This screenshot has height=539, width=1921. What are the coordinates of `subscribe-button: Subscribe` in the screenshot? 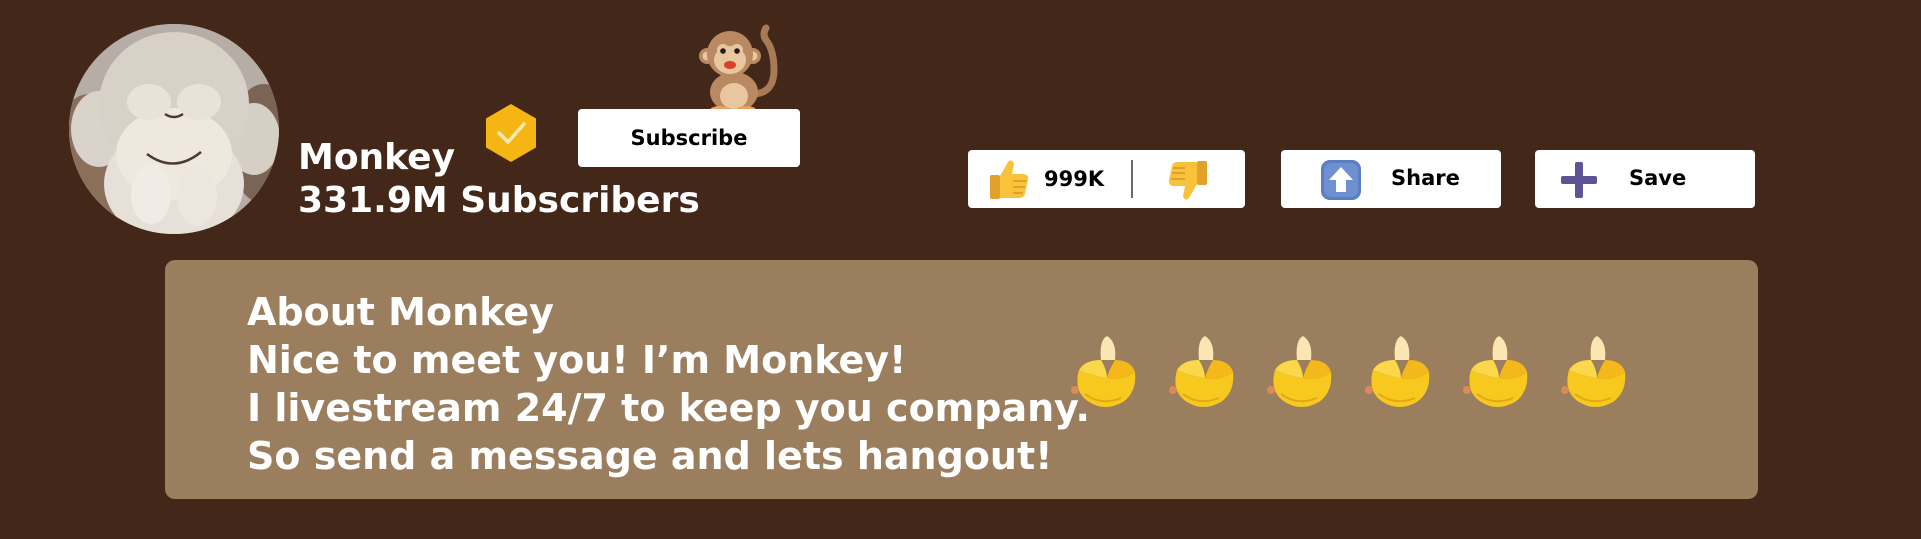 It's located at (689, 138).